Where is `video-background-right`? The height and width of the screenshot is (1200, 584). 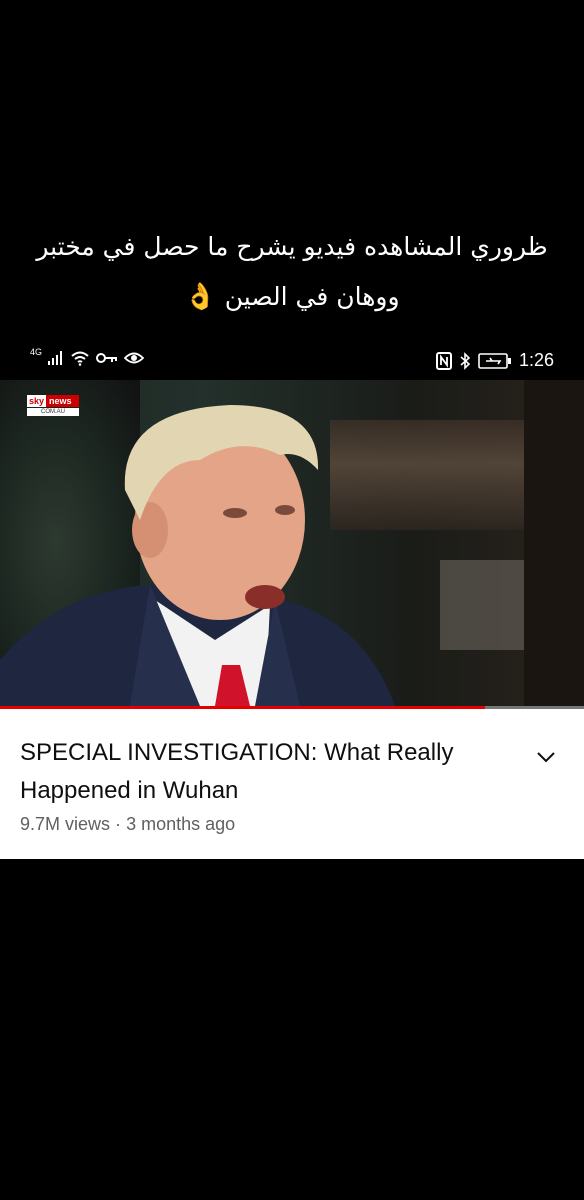 video-background-right is located at coordinates (554, 543).